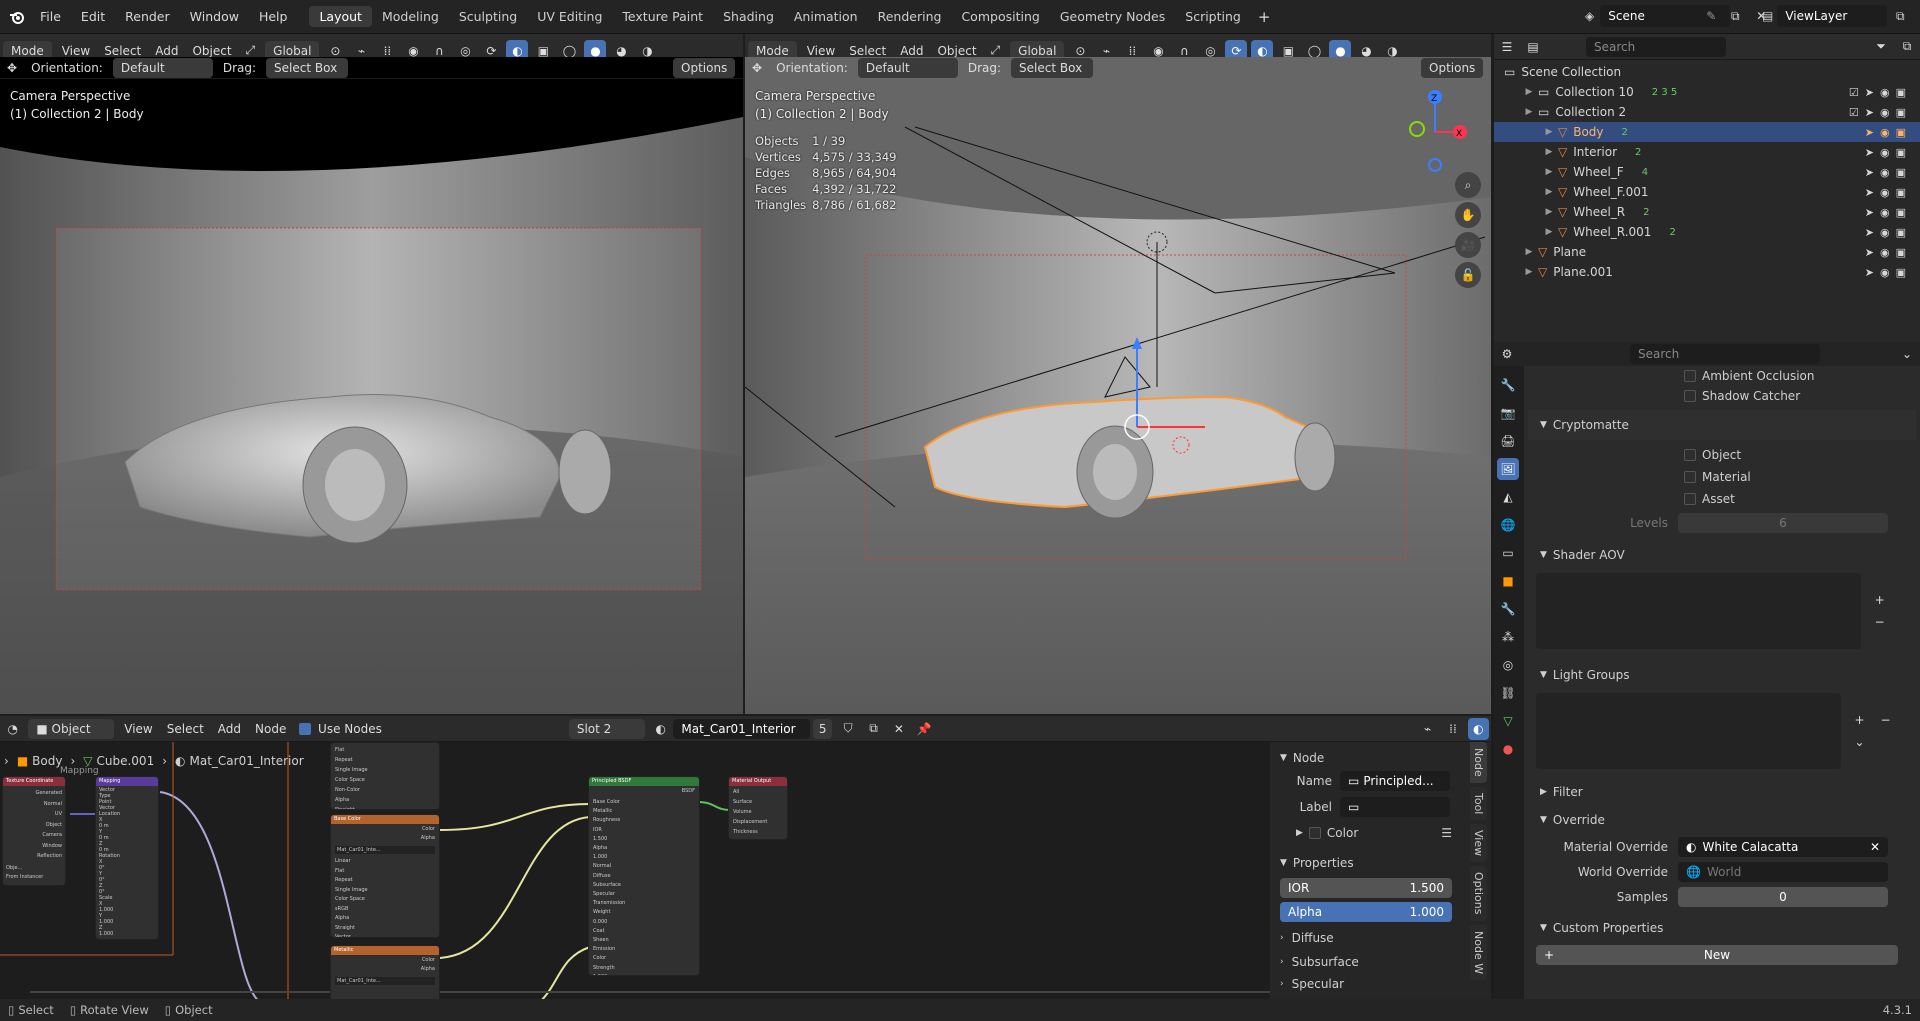  What do you see at coordinates (1722, 376) in the screenshot?
I see `ambient-occlusion-row: Ambient Occlusion` at bounding box center [1722, 376].